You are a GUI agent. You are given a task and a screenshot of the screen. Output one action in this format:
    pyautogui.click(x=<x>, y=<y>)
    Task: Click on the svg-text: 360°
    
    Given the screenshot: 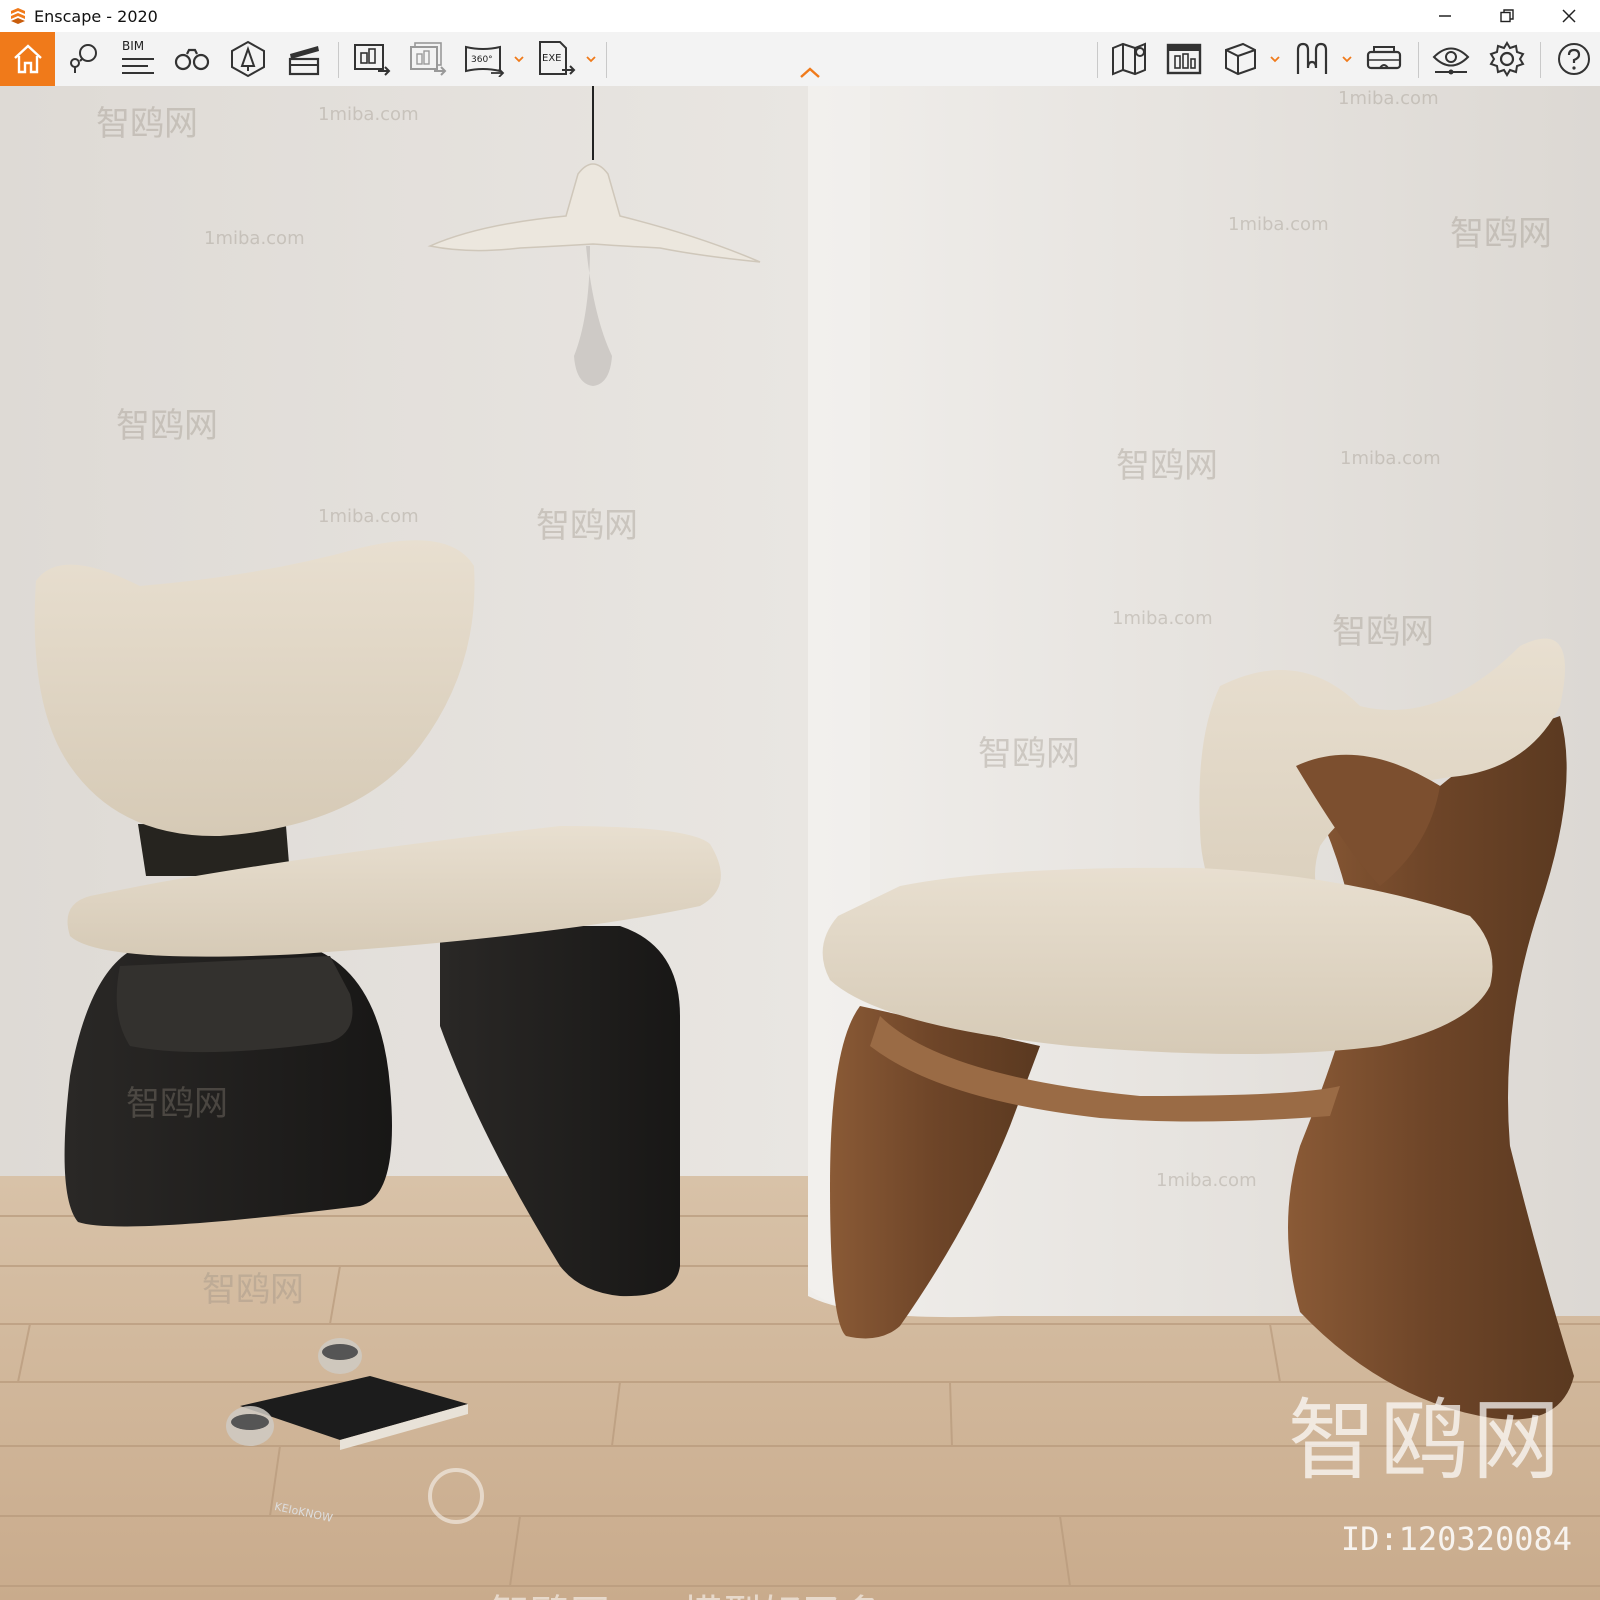 What is the action you would take?
    pyautogui.click(x=482, y=60)
    